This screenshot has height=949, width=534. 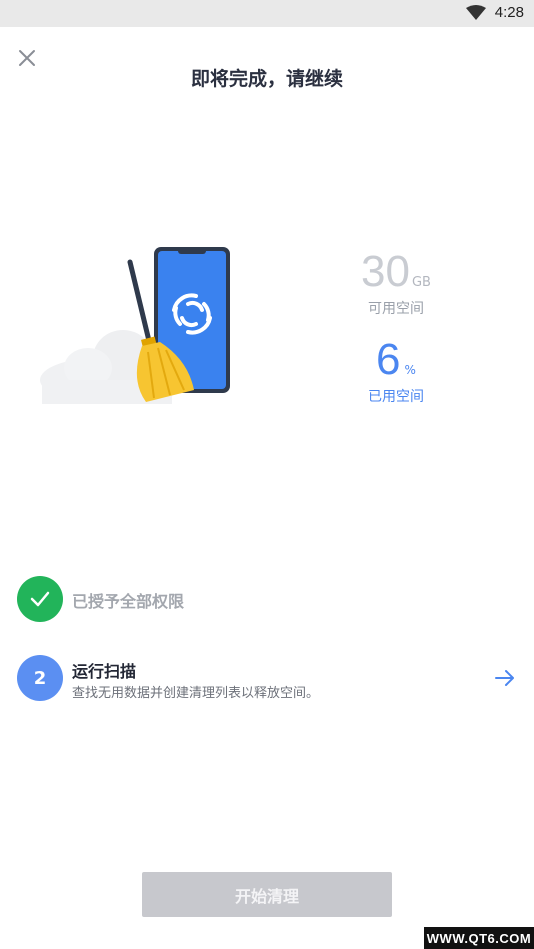 I want to click on free-space: 30 GB, so click(x=396, y=272).